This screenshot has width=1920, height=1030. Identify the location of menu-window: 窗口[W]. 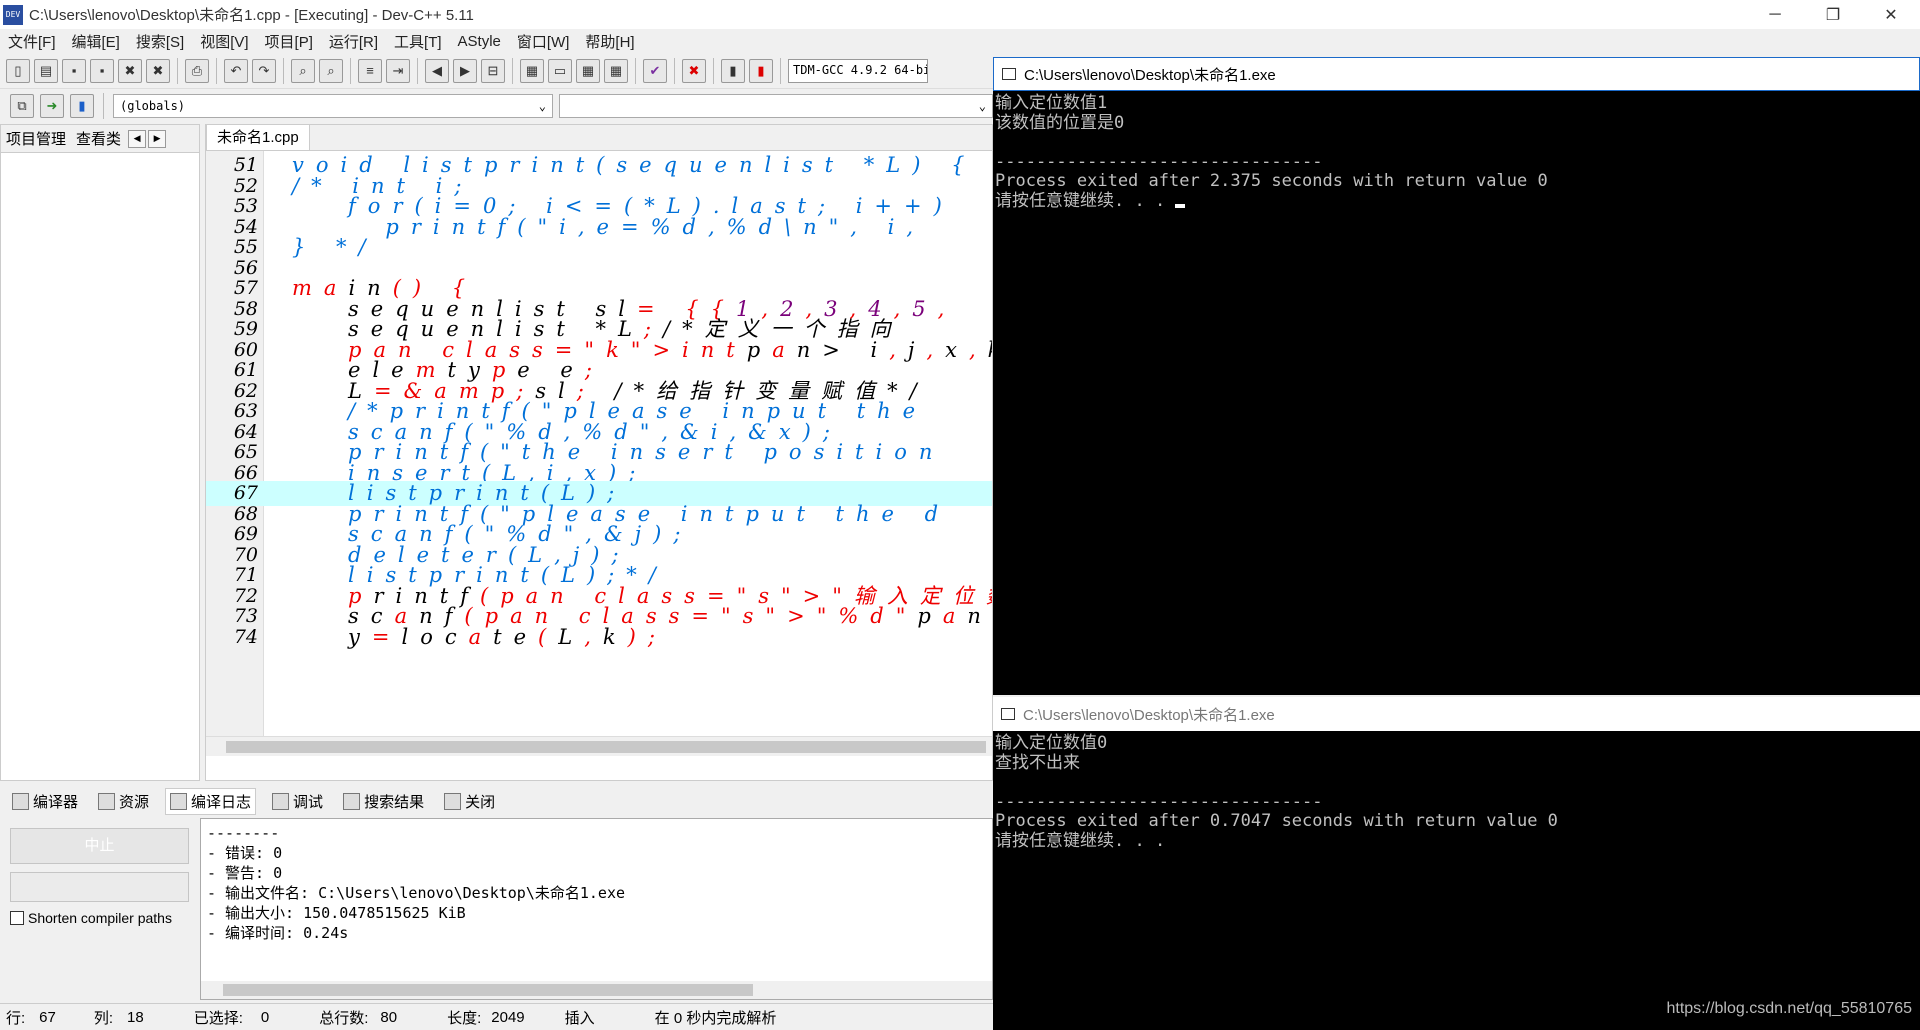
(543, 41).